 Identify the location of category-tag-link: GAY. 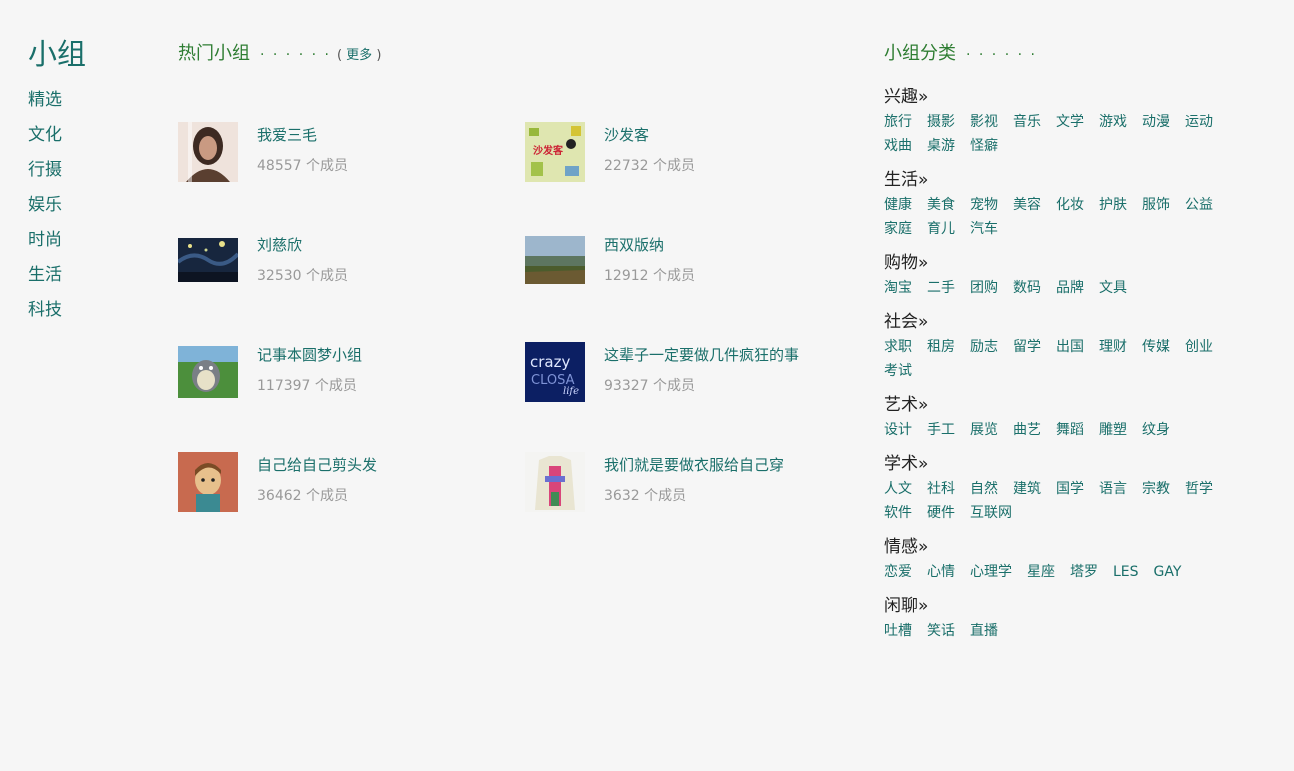
(1168, 572).